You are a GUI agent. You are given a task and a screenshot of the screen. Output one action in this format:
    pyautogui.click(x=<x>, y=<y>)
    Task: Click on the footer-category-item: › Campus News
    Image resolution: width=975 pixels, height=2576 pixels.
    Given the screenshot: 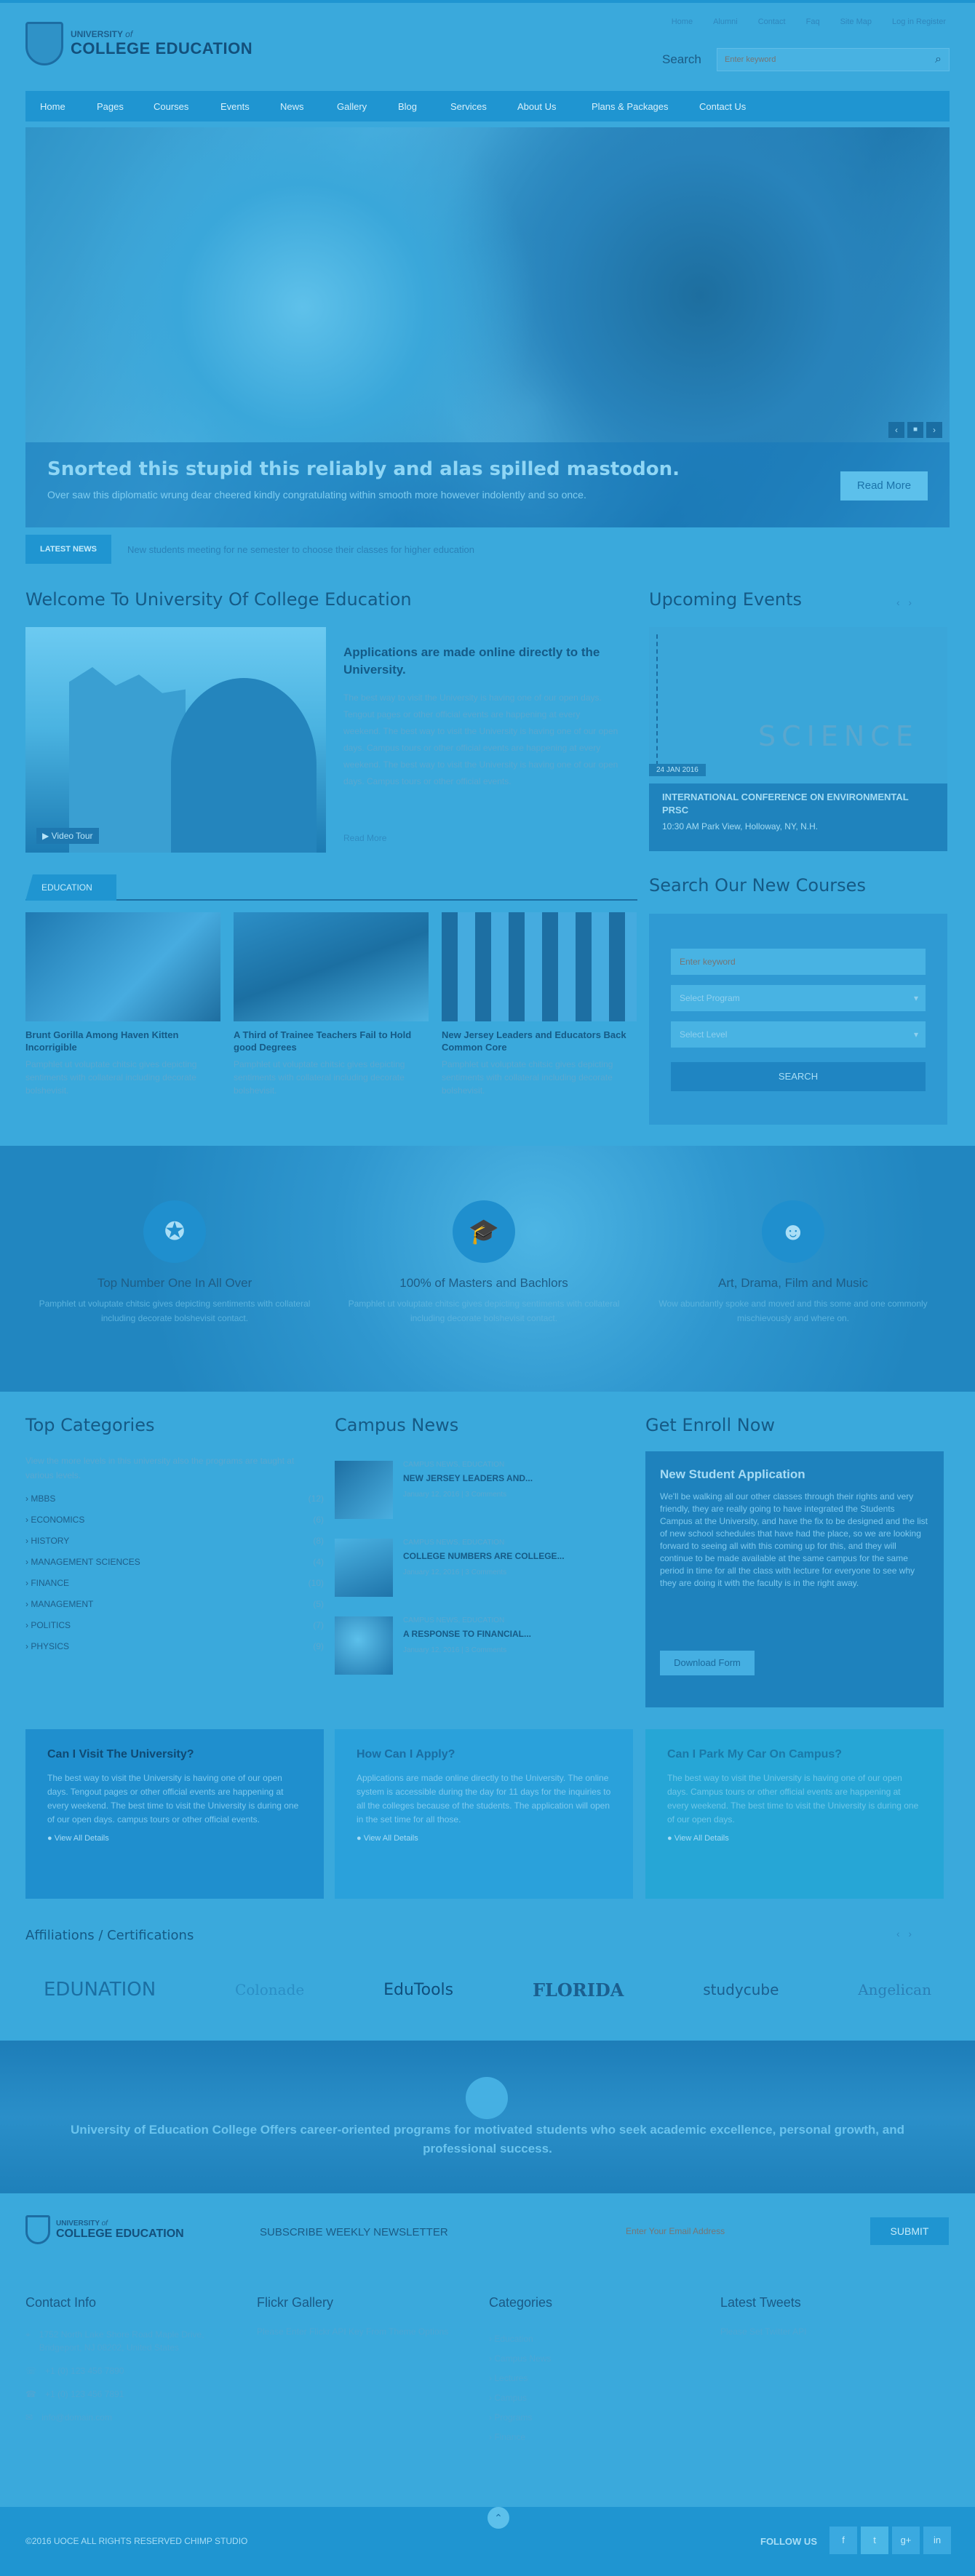 What is the action you would take?
    pyautogui.click(x=520, y=2359)
    